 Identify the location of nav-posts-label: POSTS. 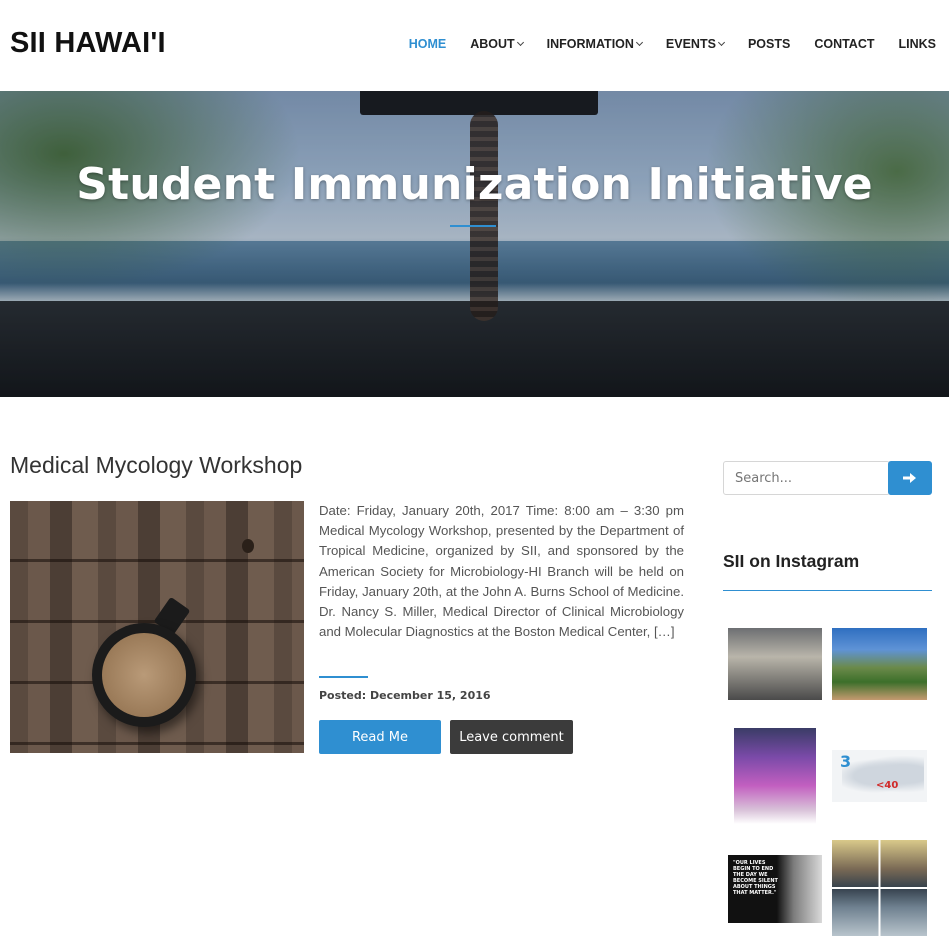
(769, 44).